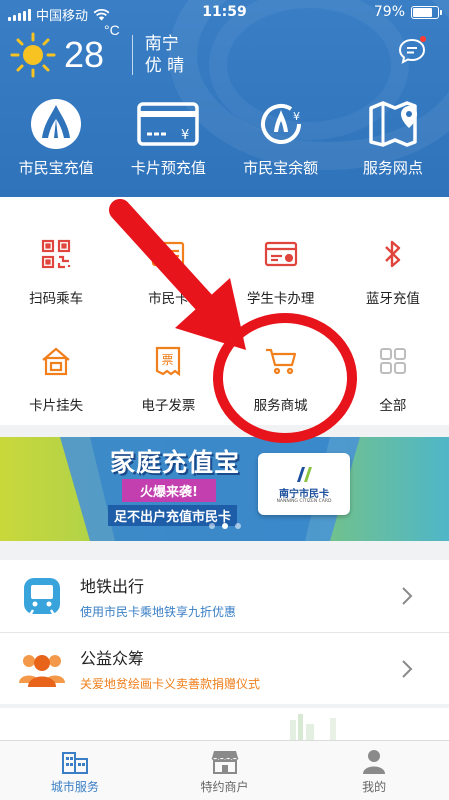 The height and width of the screenshot is (800, 449). I want to click on tab-bar: 城市服务 特约商户 我的, so click(224, 770).